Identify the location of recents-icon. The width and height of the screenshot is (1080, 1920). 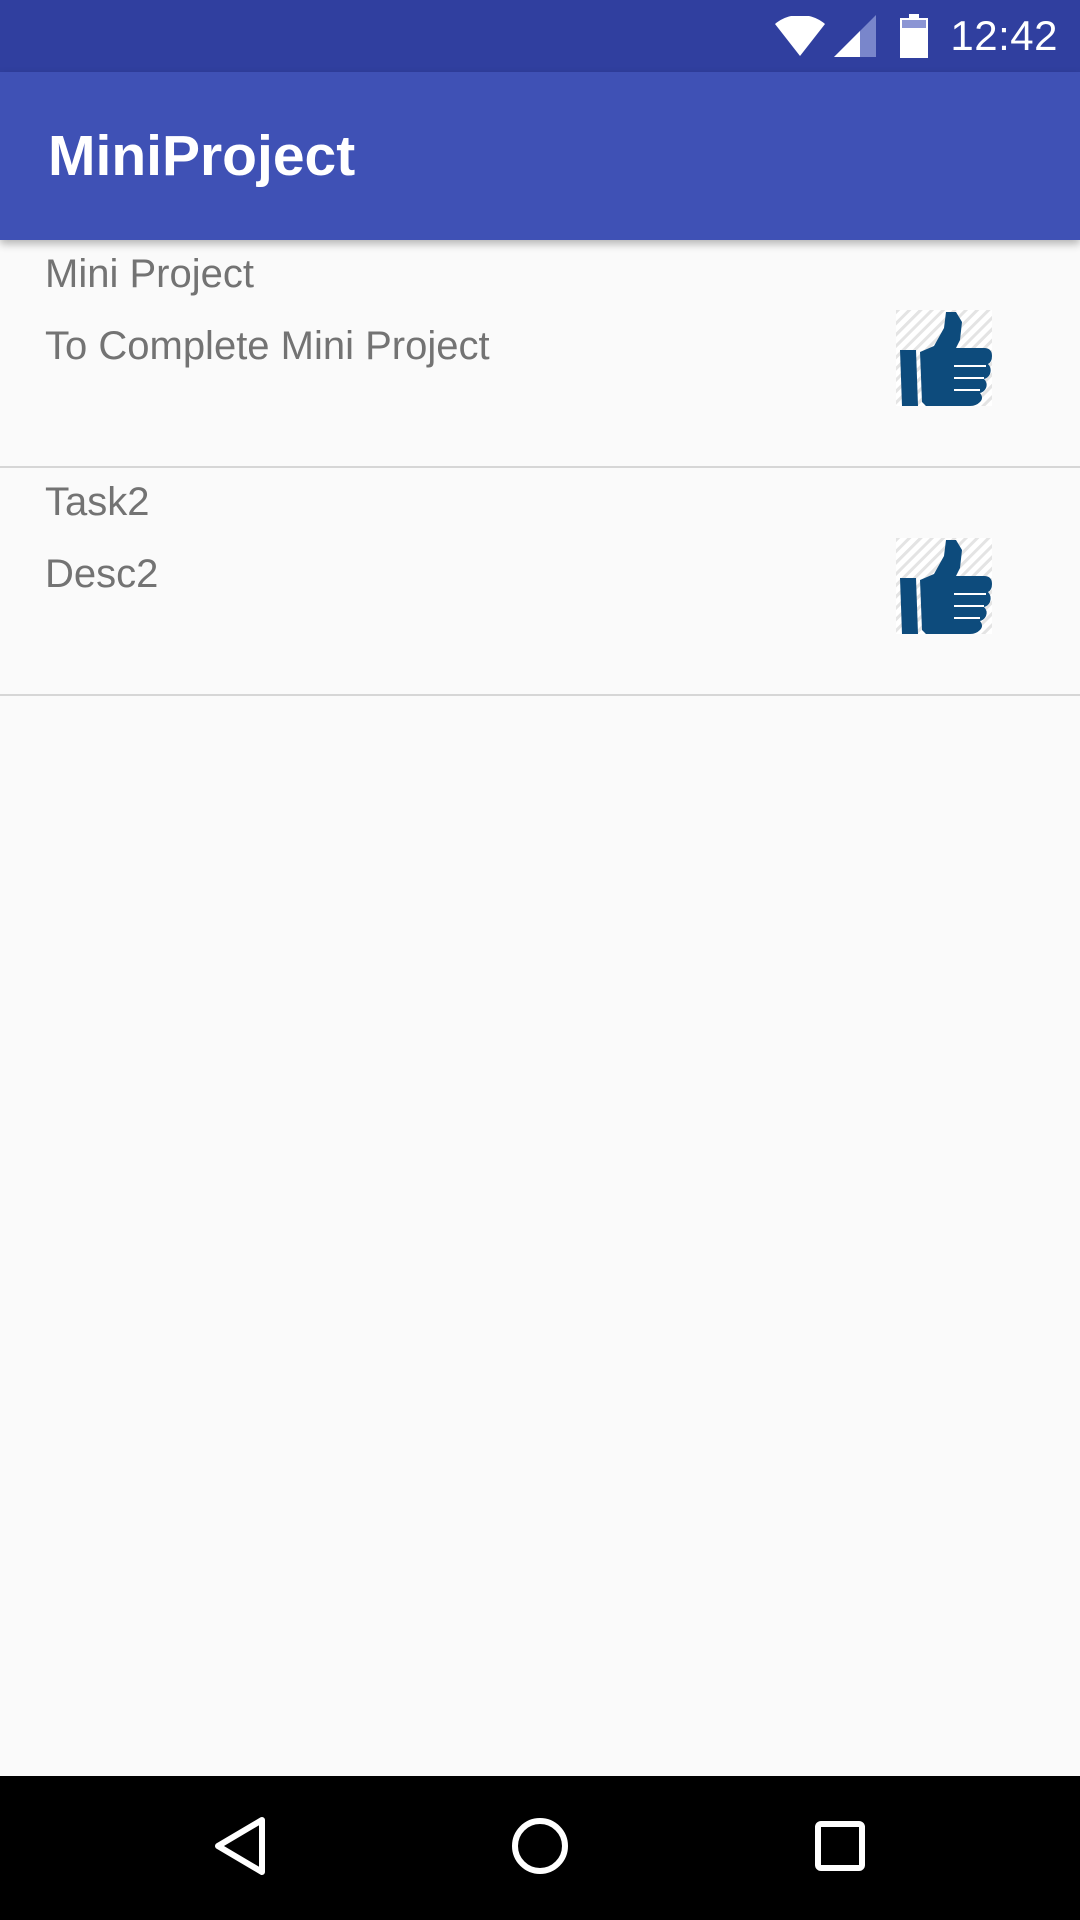
(840, 1848).